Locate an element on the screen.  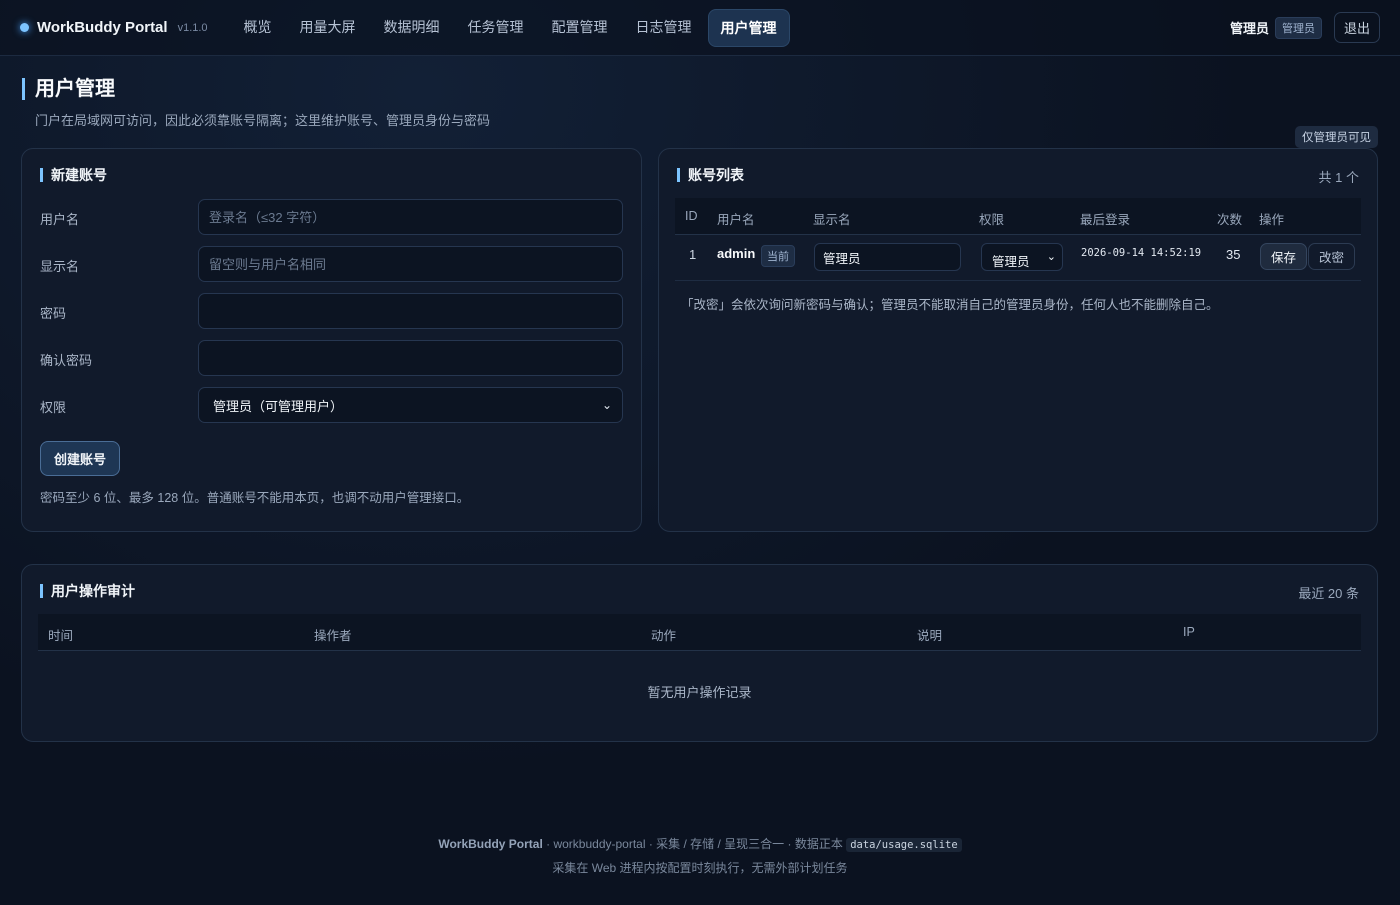
password-input is located at coordinates (410, 311).